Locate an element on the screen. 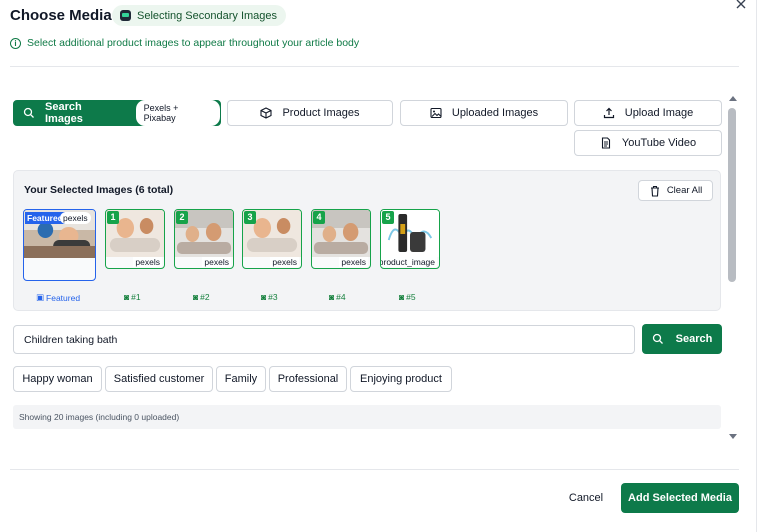 This screenshot has width=765, height=532. tab-upload-image: Upload Image is located at coordinates (648, 113).